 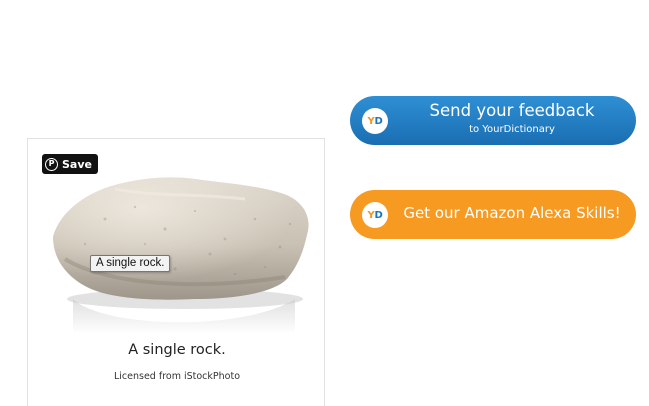 What do you see at coordinates (512, 129) in the screenshot?
I see `send-feedback-sublabel: to YourDictionary` at bounding box center [512, 129].